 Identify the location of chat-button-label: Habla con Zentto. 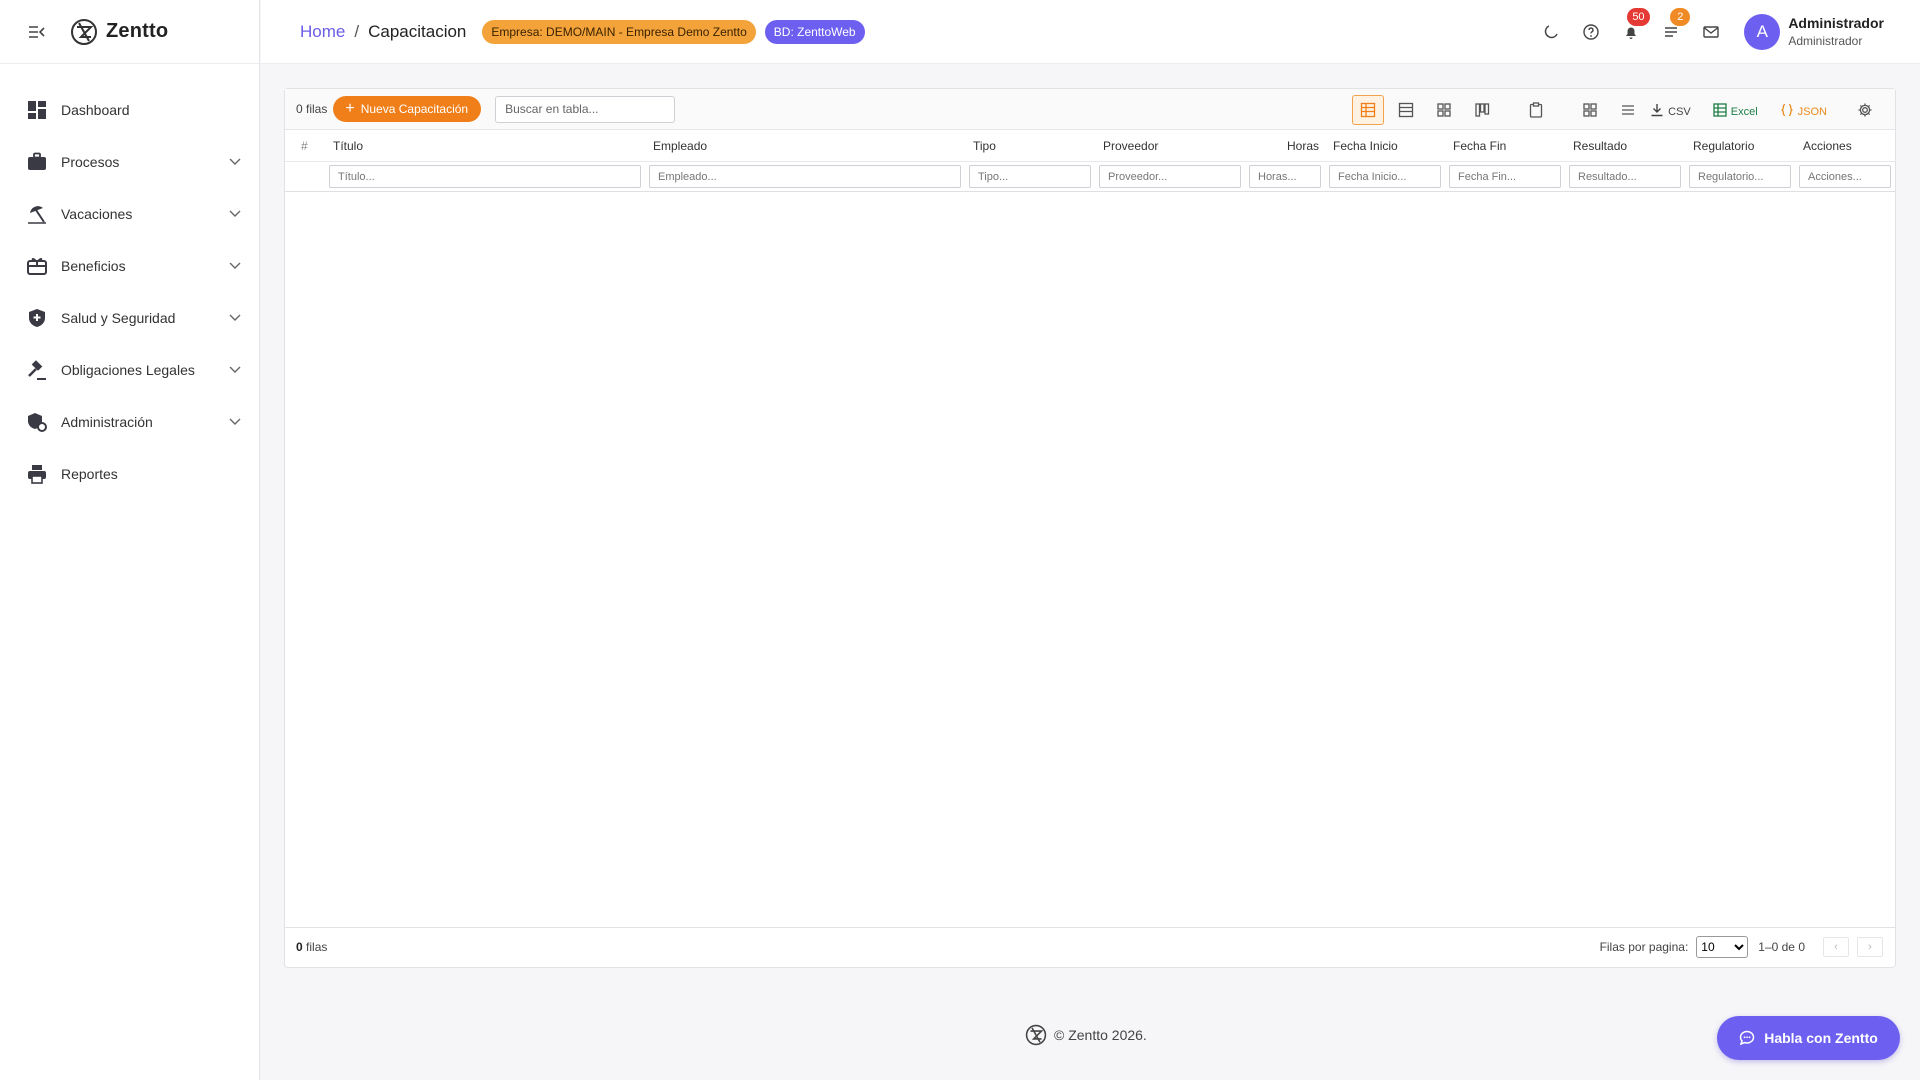
(1821, 1038).